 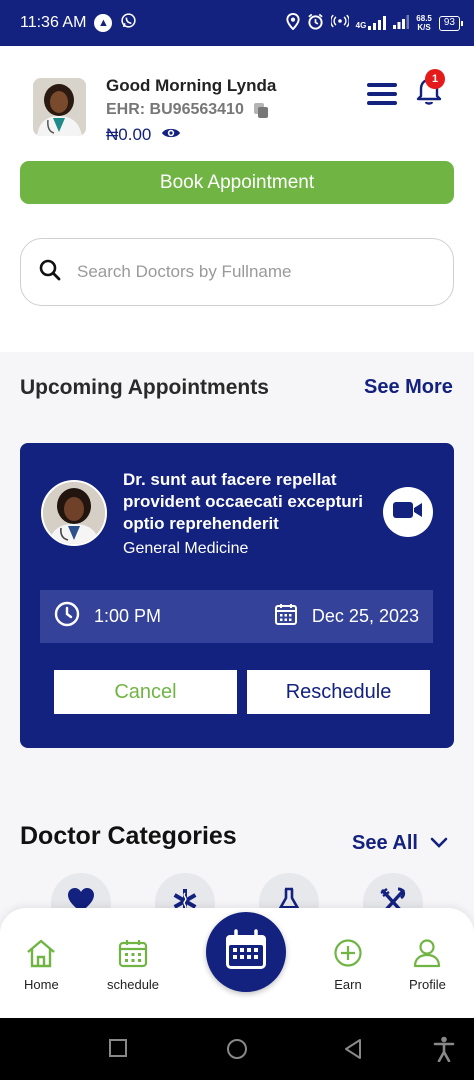 I want to click on nav-profile: Profile, so click(x=427, y=965).